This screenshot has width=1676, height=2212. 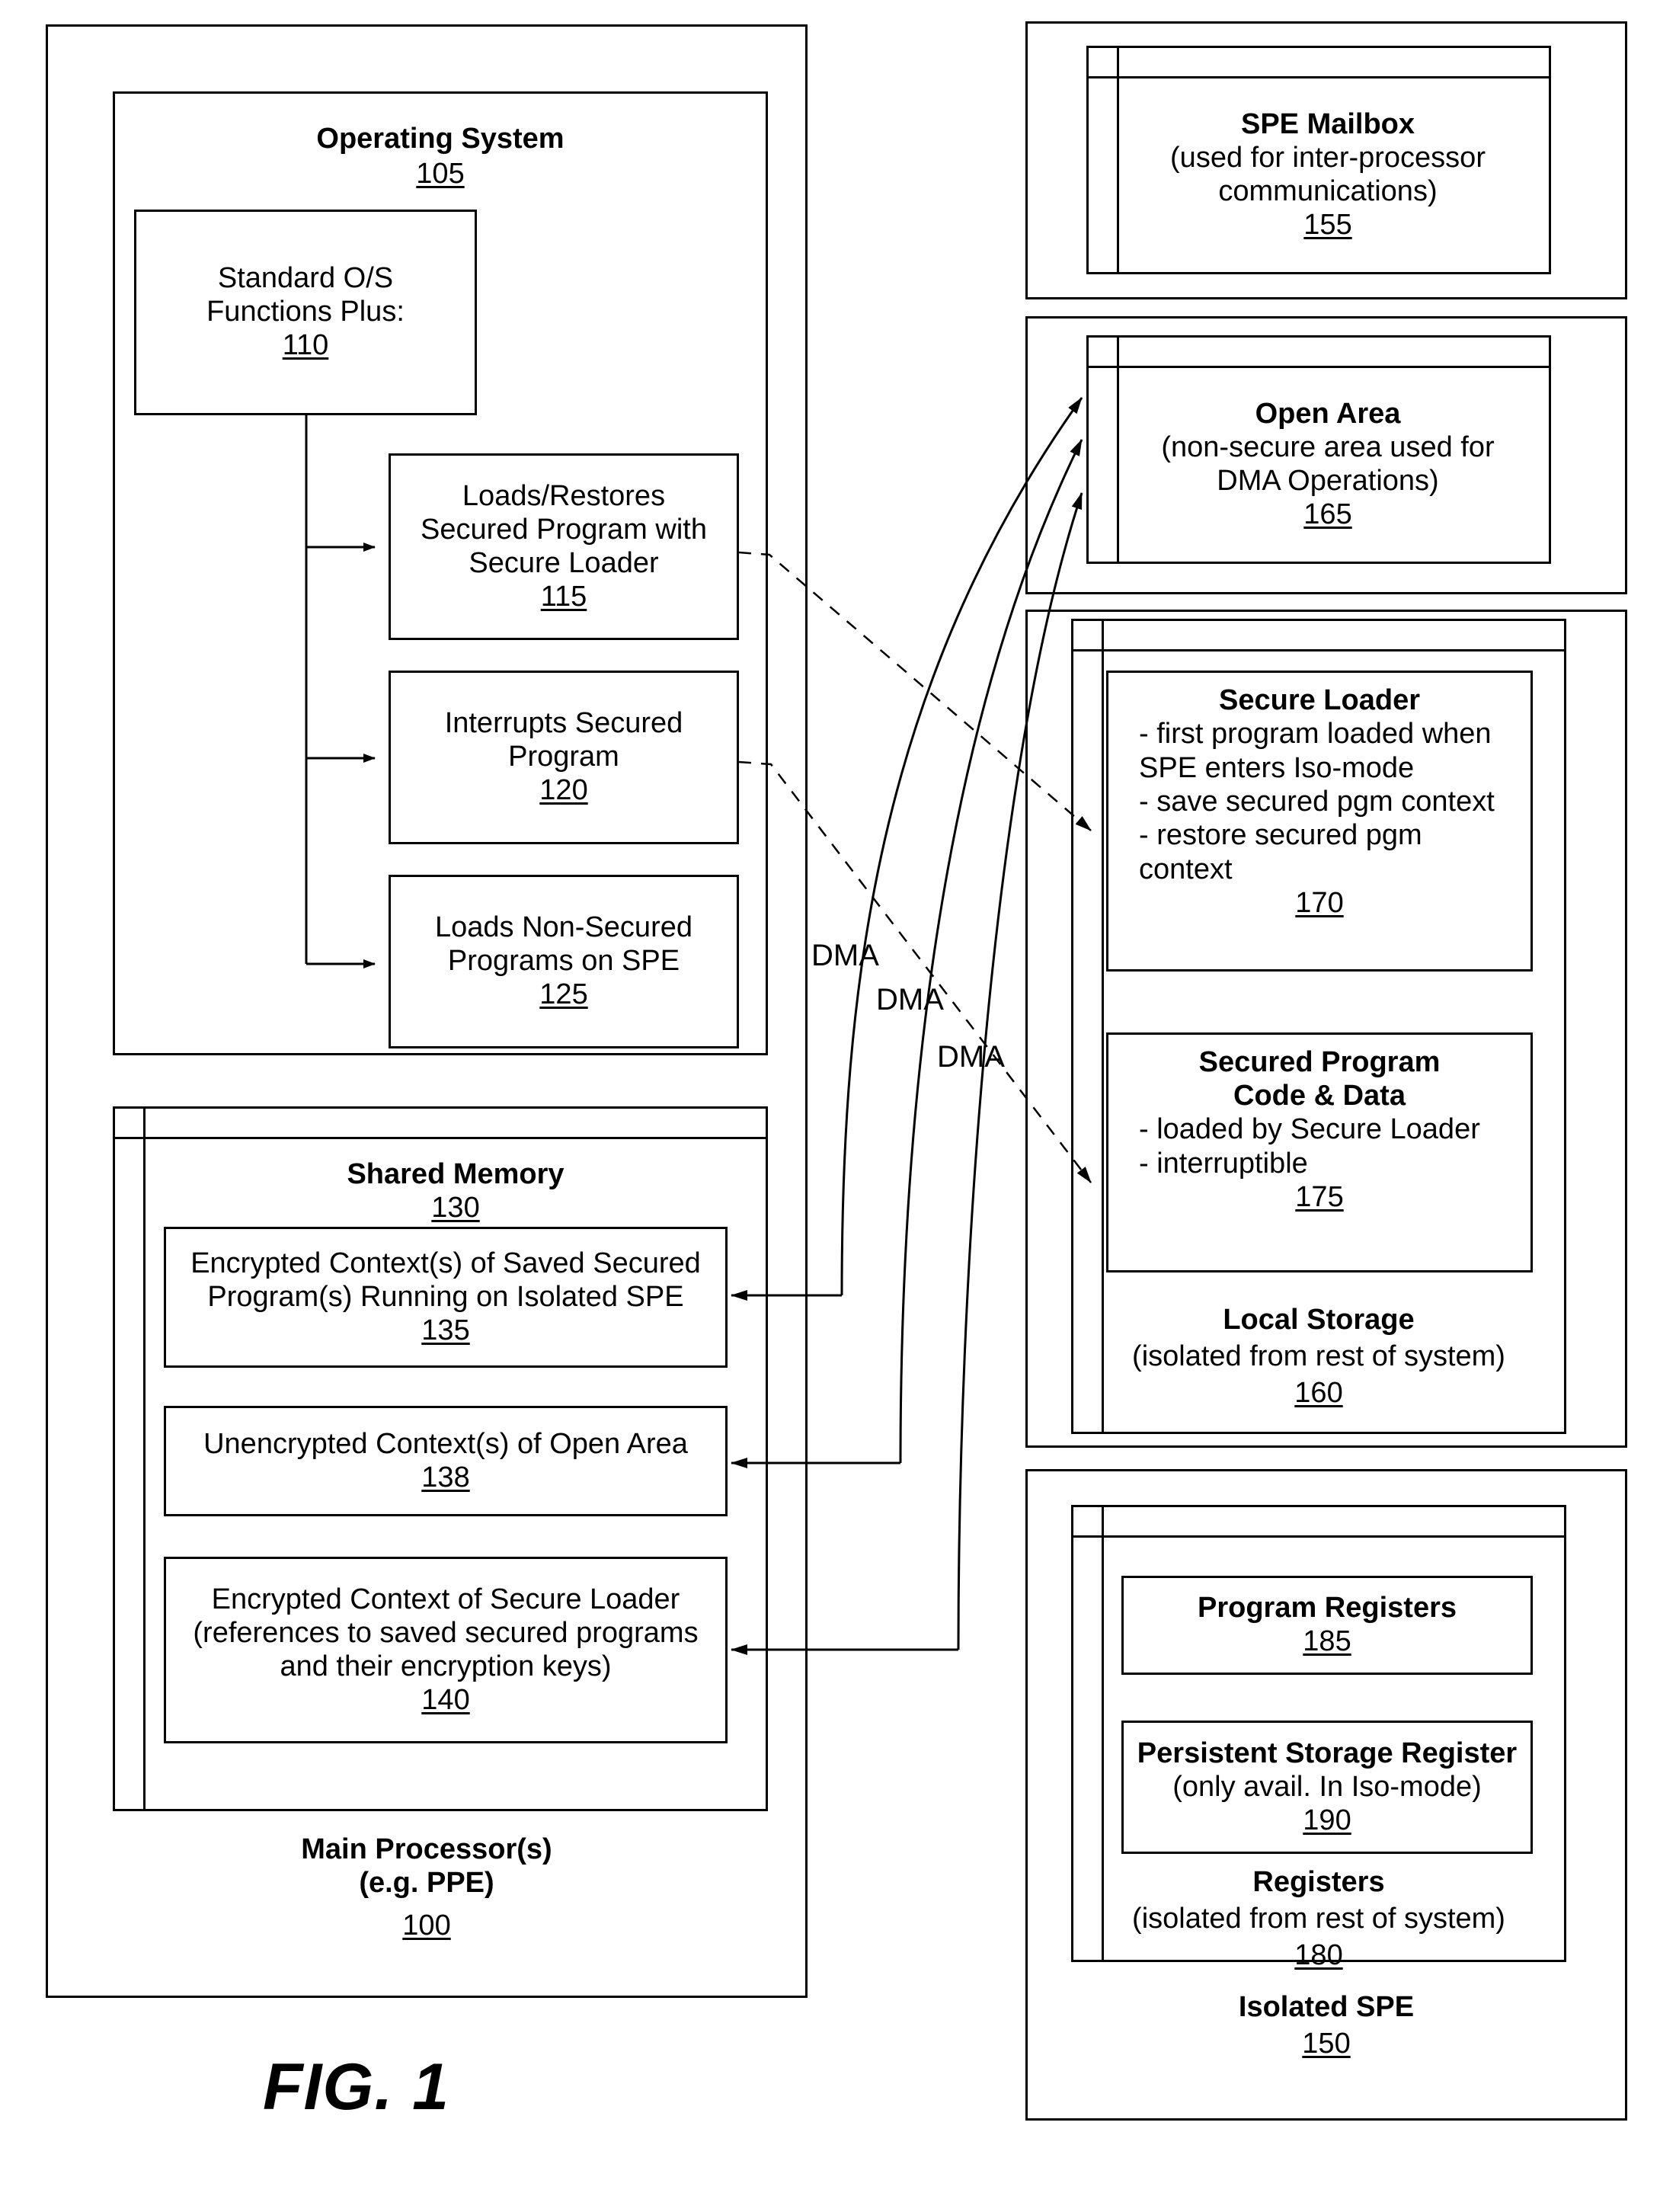 I want to click on dma-label-2: DMA, so click(x=971, y=1057).